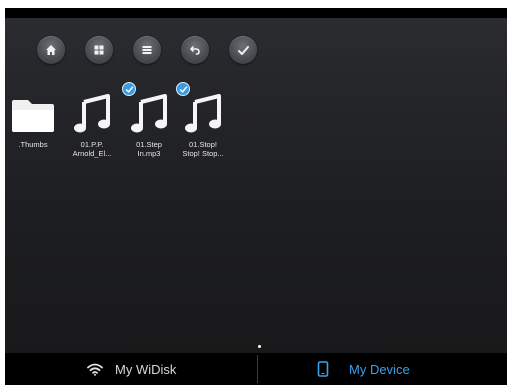  What do you see at coordinates (379, 369) in the screenshot?
I see `tab-label: My Device` at bounding box center [379, 369].